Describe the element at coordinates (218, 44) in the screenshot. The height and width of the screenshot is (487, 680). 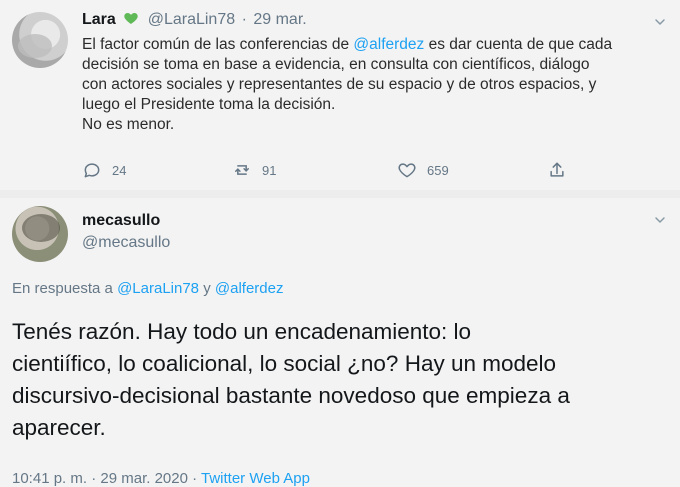
I see `text-fragment: El factor común de las conferencias de` at that location.